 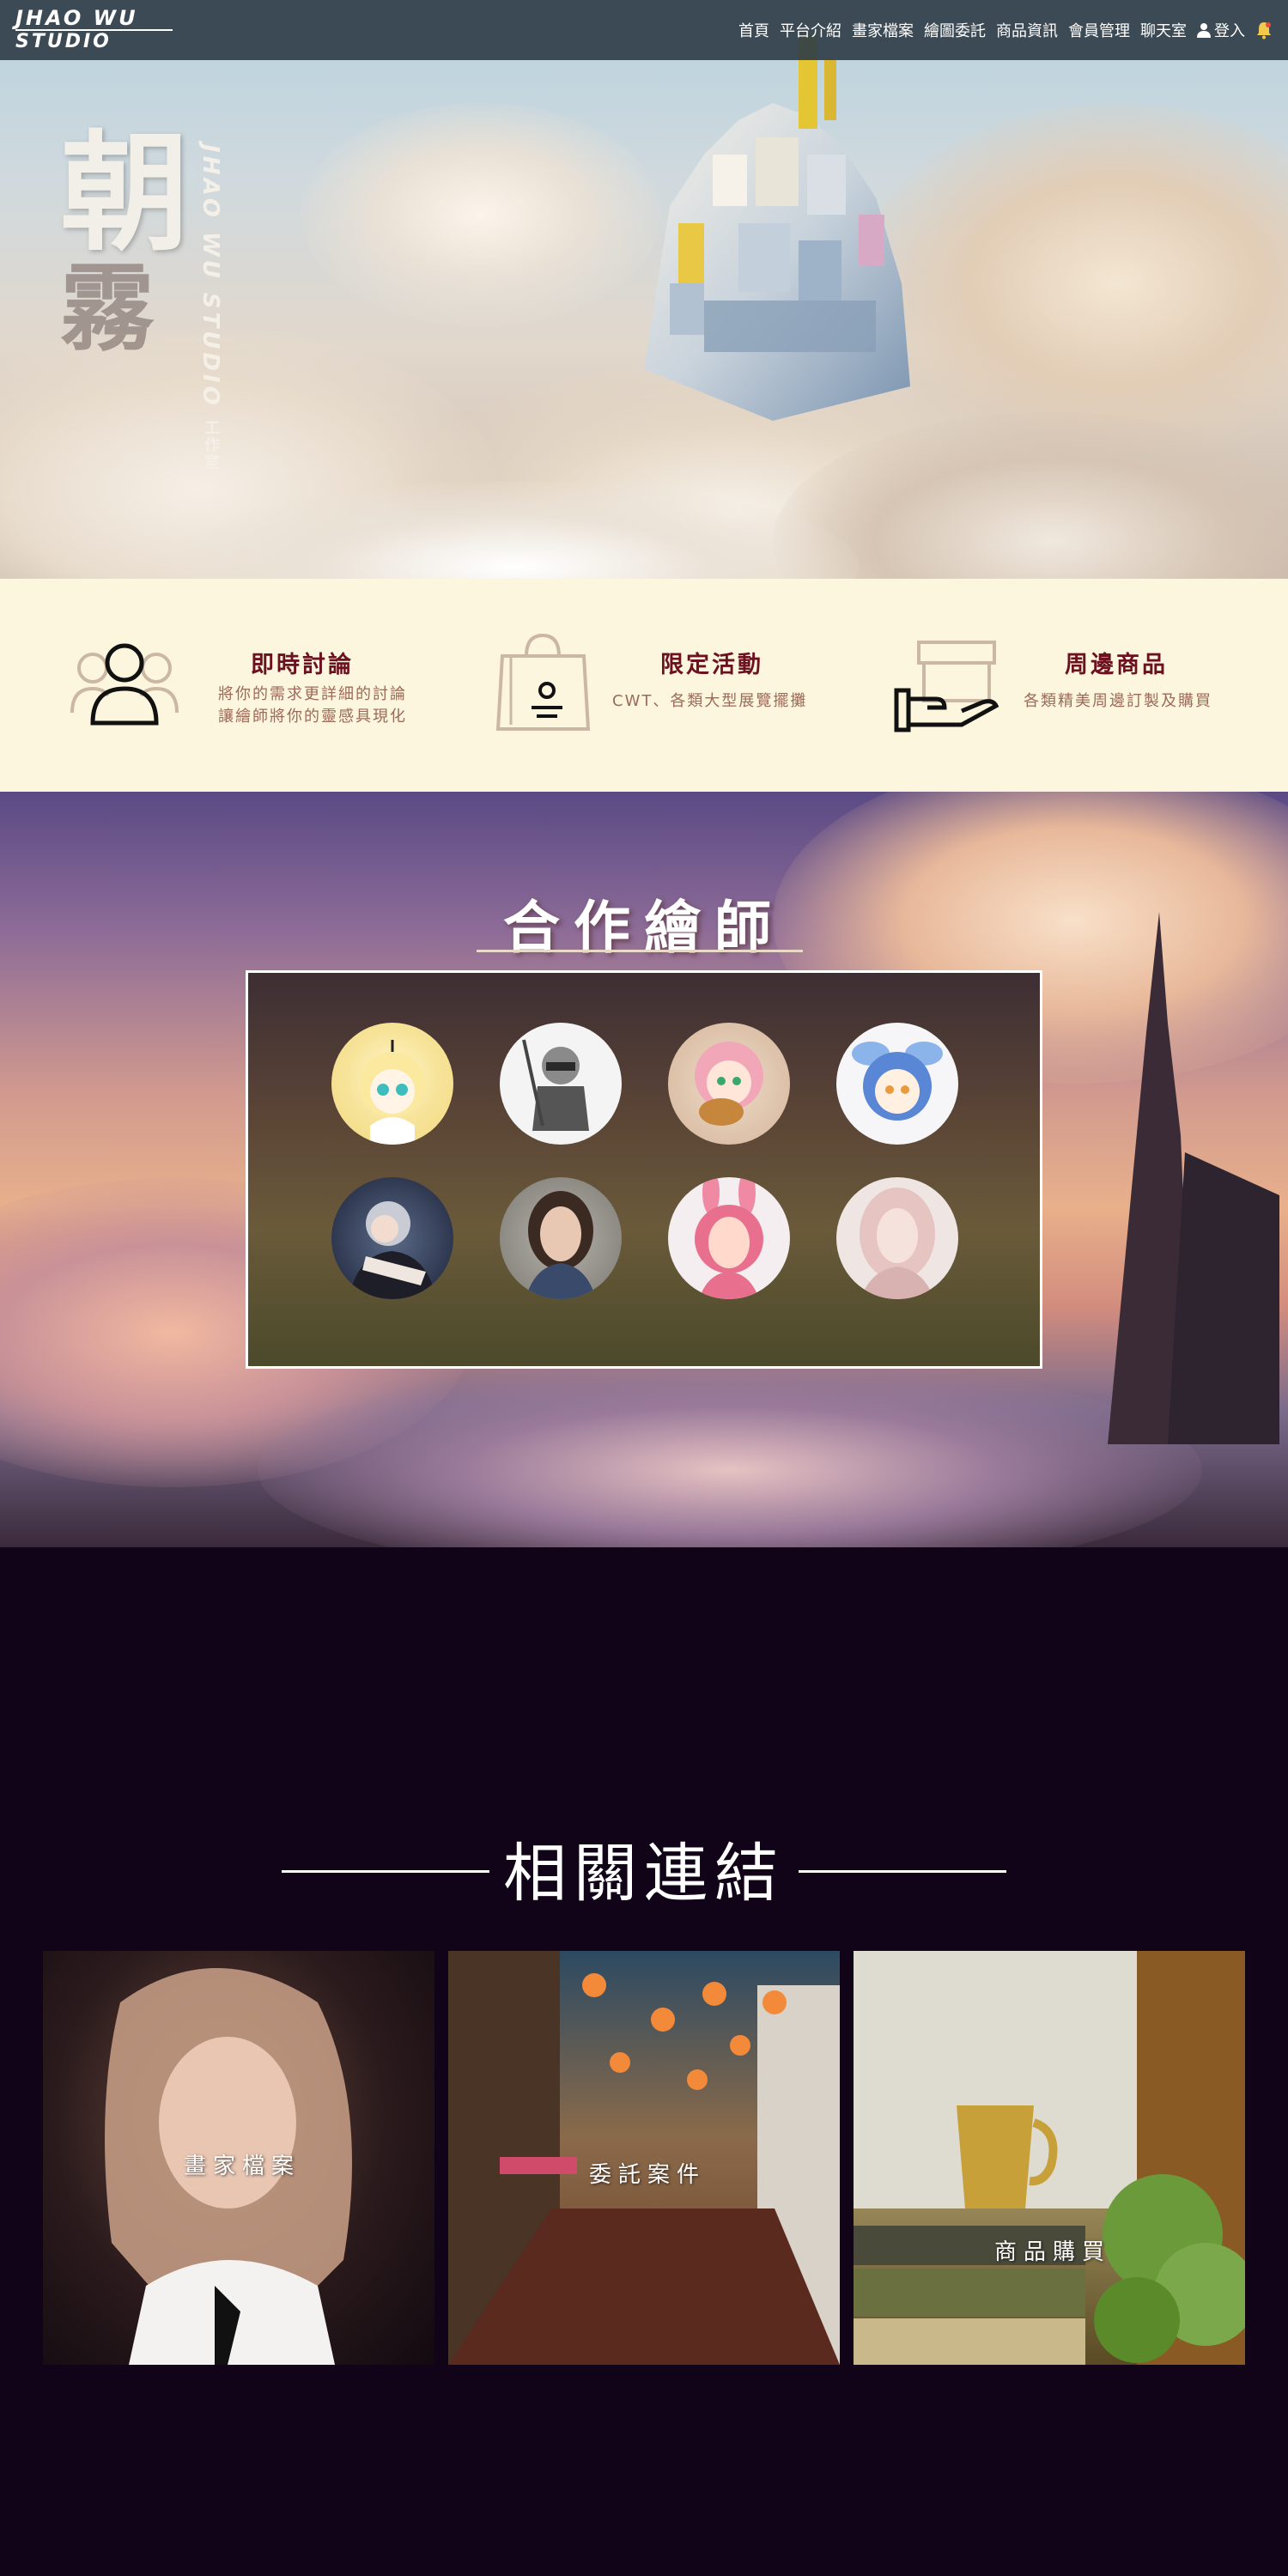 I want to click on floating-castle-illustration, so click(x=777, y=228).